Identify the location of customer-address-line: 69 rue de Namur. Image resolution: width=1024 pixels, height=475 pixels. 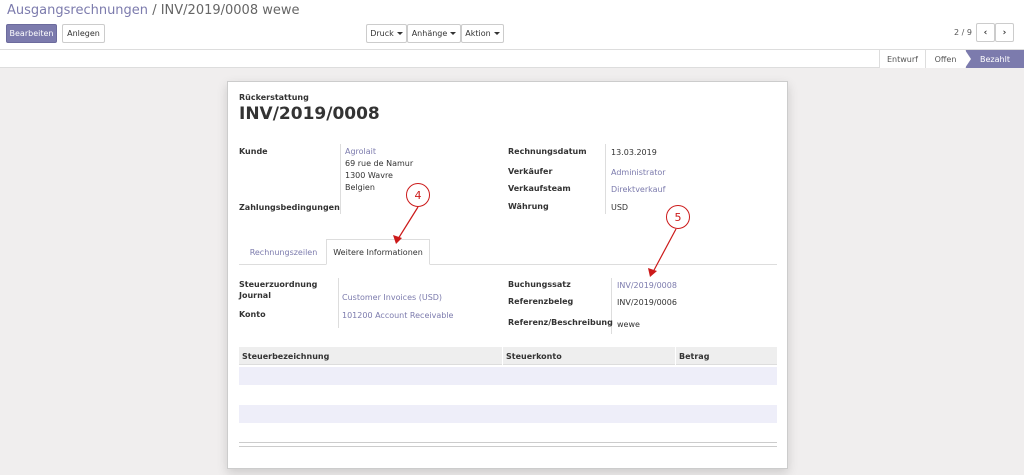
(379, 163).